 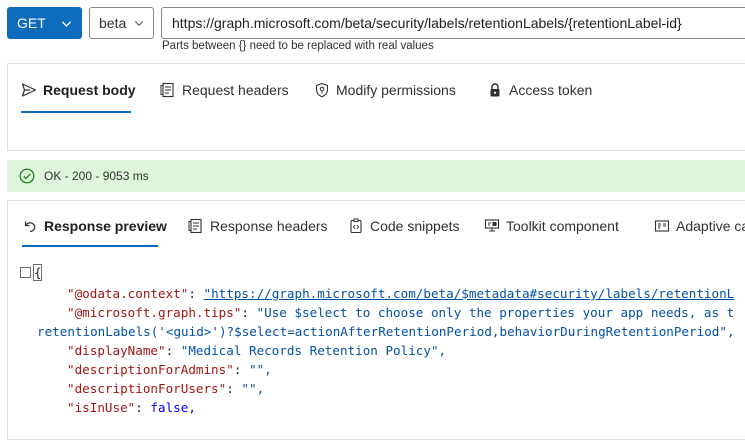 I want to click on url-input, so click(x=453, y=23).